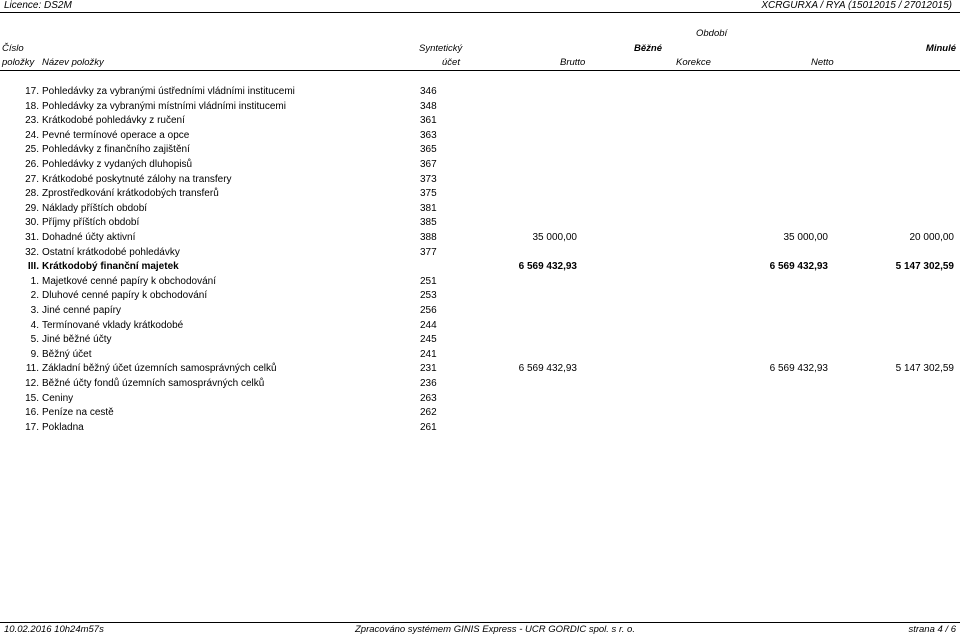 The height and width of the screenshot is (637, 960). What do you see at coordinates (428, 413) in the screenshot?
I see `cell-acct: 262` at bounding box center [428, 413].